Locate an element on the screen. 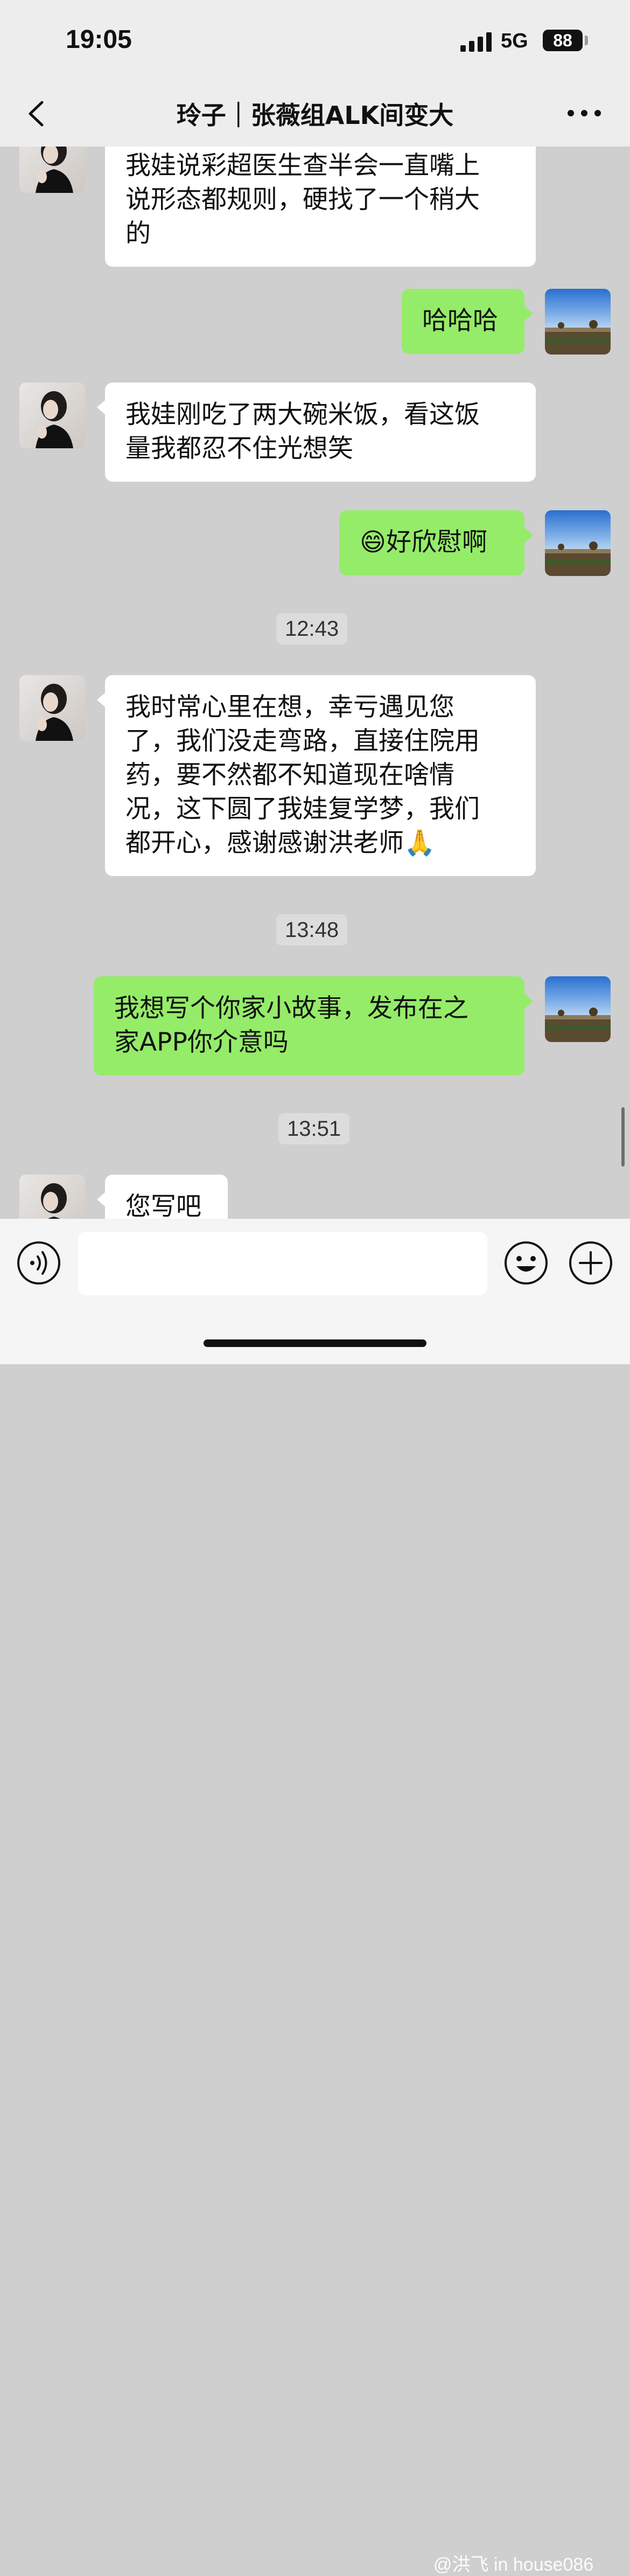  message-line: 哈哈哈 is located at coordinates (460, 321).